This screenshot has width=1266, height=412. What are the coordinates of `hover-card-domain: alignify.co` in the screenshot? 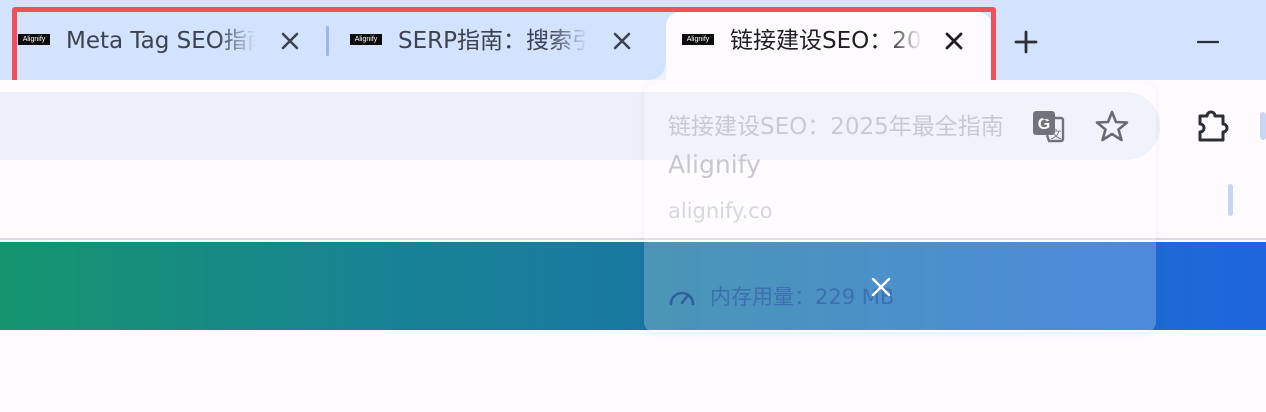 It's located at (720, 211).